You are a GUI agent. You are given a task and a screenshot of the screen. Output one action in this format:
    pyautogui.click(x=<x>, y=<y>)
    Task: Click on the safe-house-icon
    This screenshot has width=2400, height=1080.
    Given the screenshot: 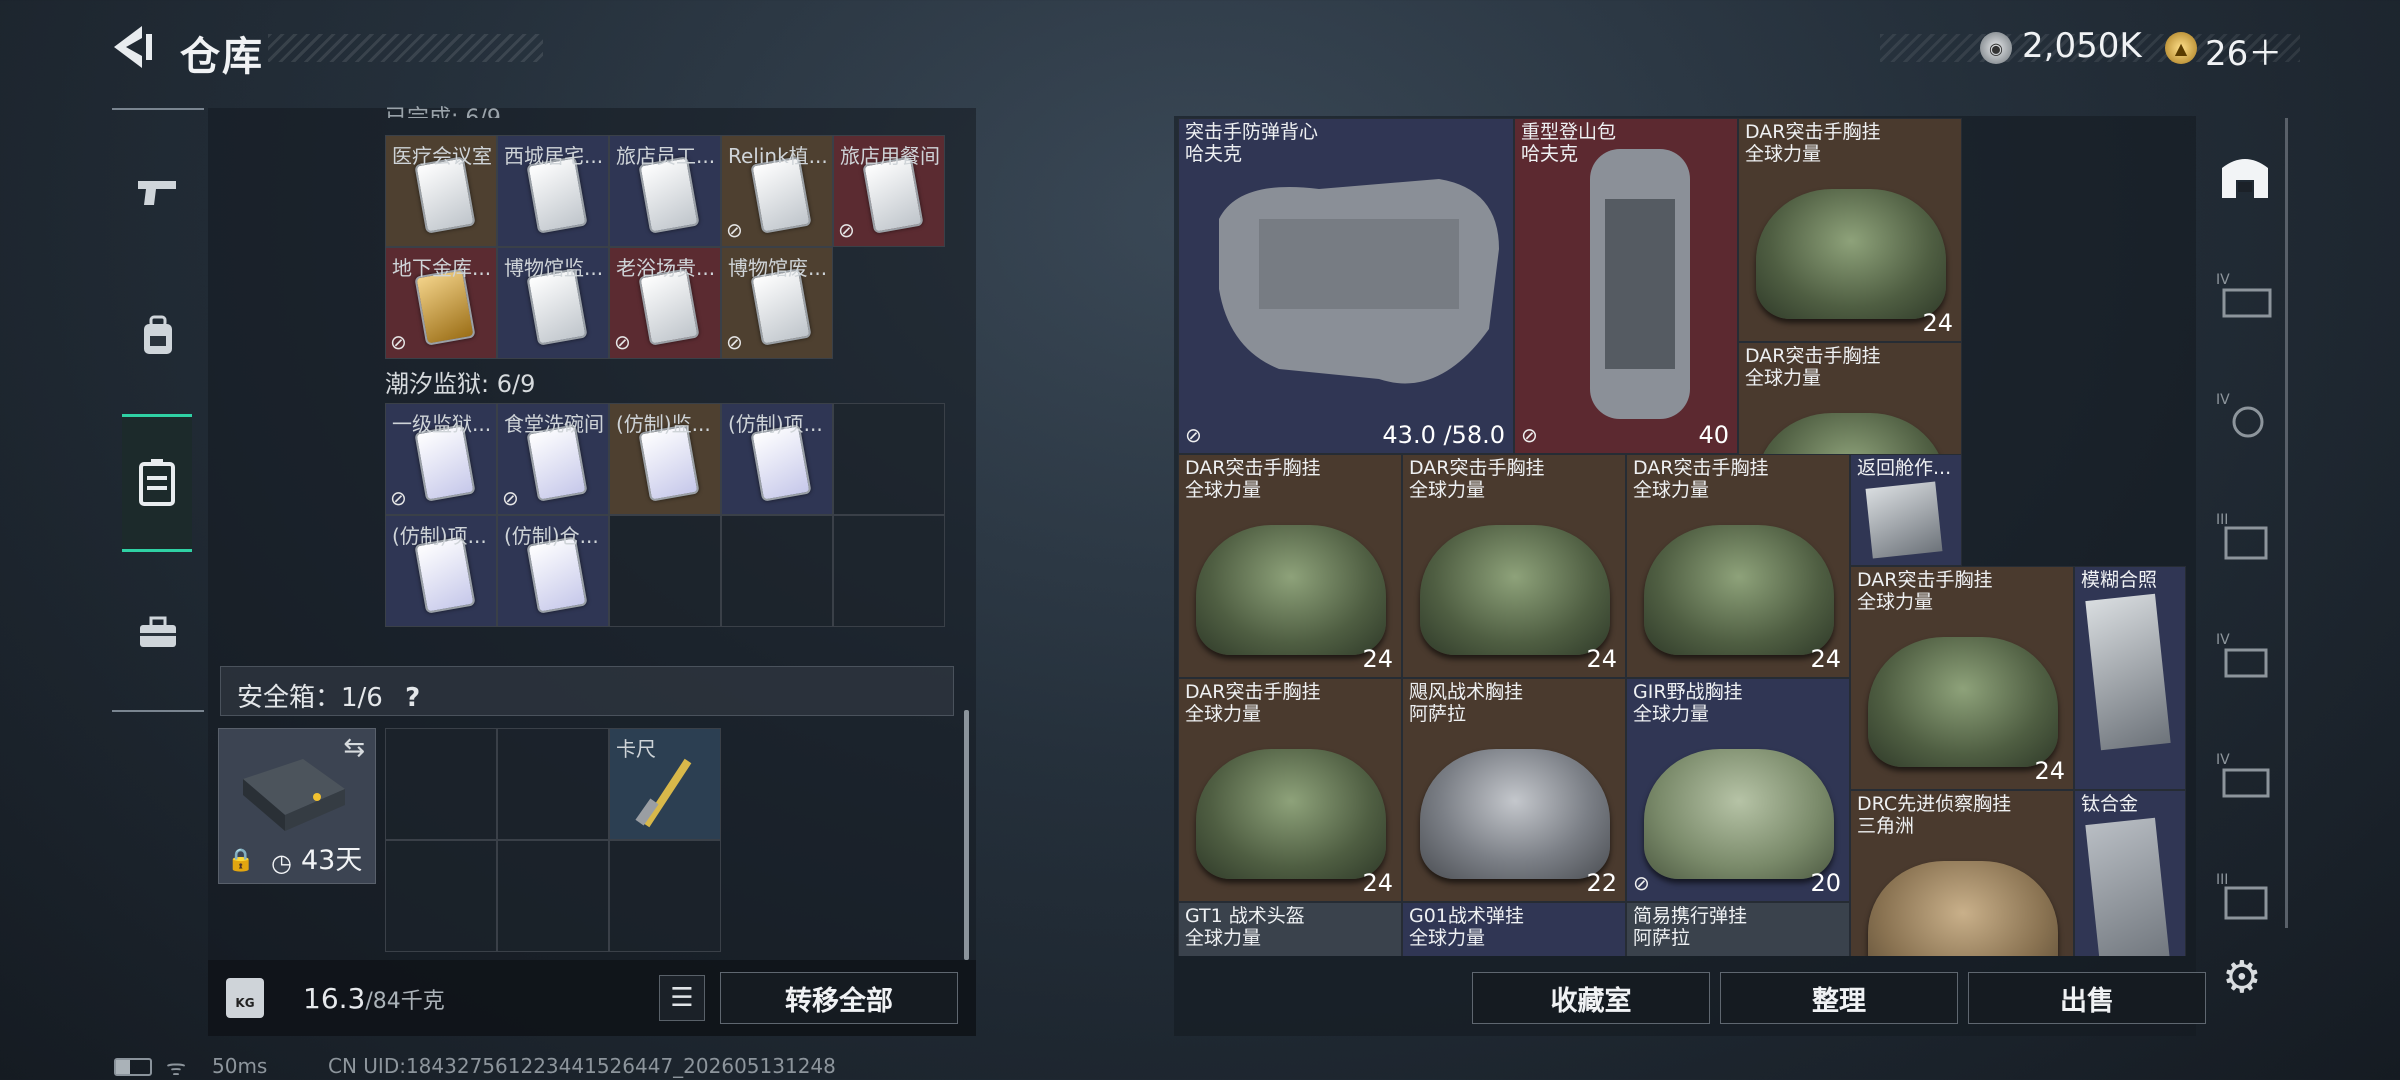 What is the action you would take?
    pyautogui.click(x=2245, y=176)
    